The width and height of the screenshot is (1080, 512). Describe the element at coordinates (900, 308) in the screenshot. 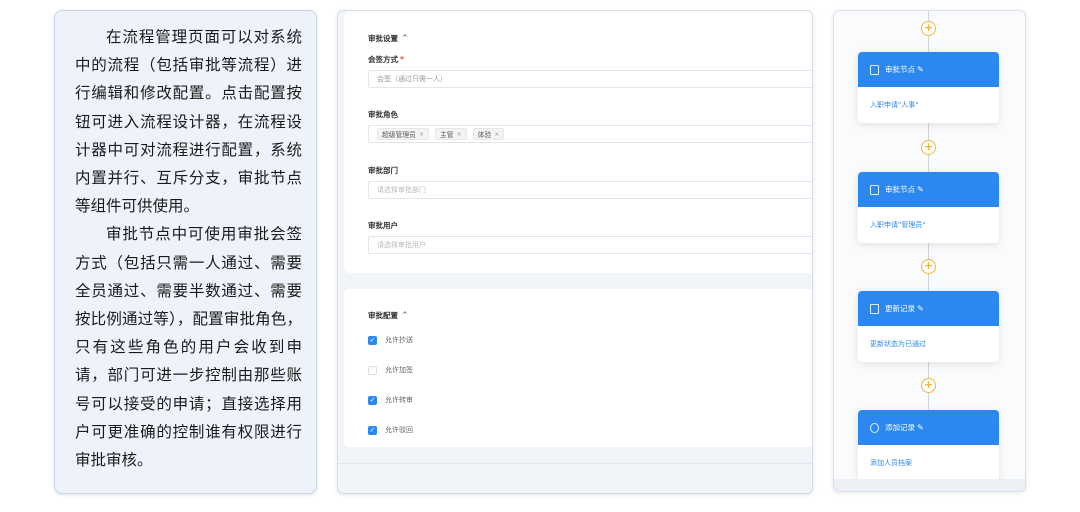

I see `node-title: 更新记录` at that location.